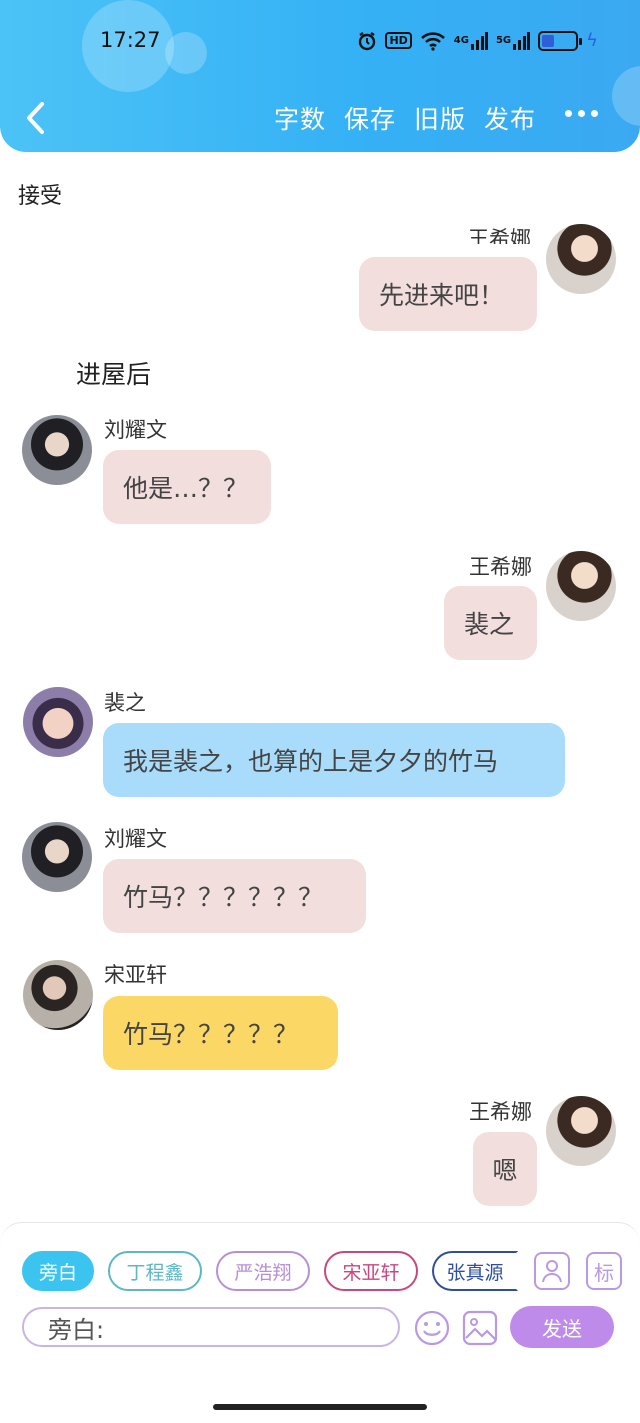  What do you see at coordinates (300, 118) in the screenshot?
I see `word-count-button: 字数` at bounding box center [300, 118].